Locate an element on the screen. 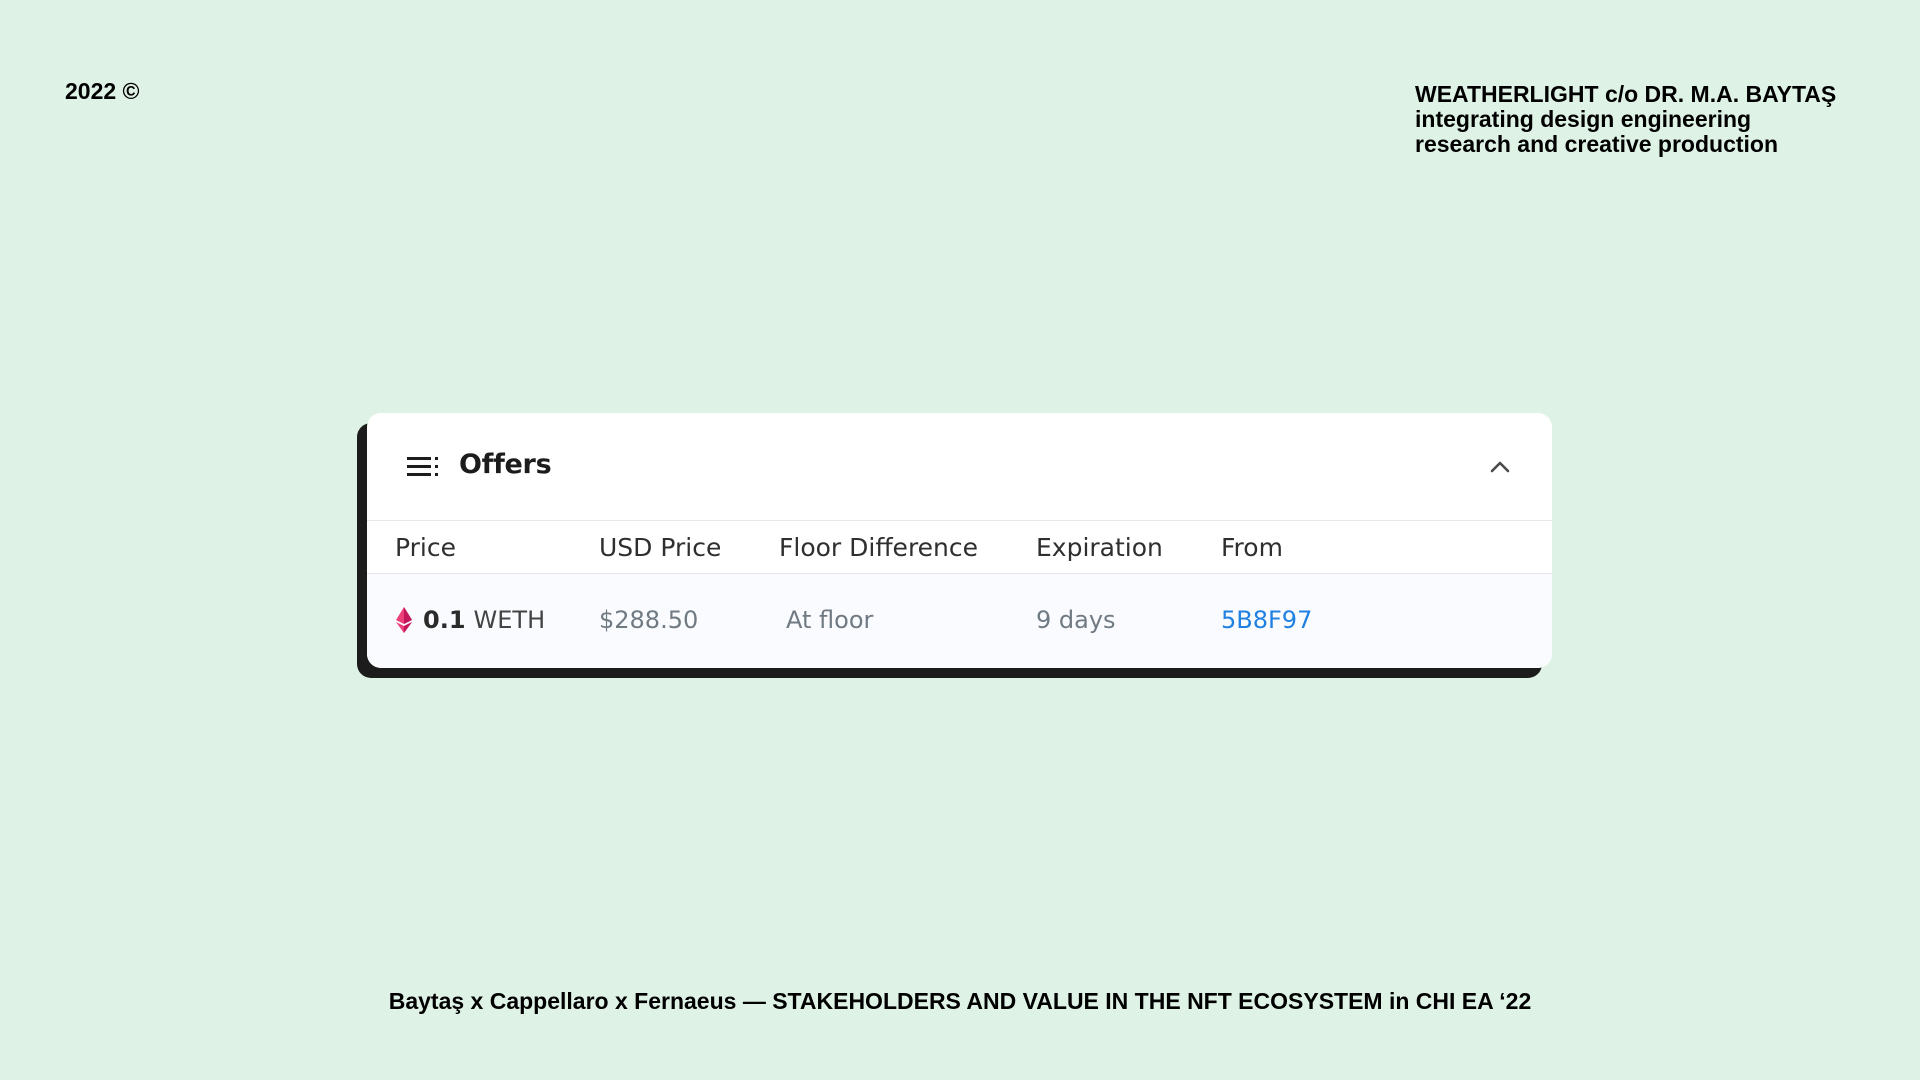 The image size is (1920, 1080). floor-difference-value: At floor is located at coordinates (830, 620).